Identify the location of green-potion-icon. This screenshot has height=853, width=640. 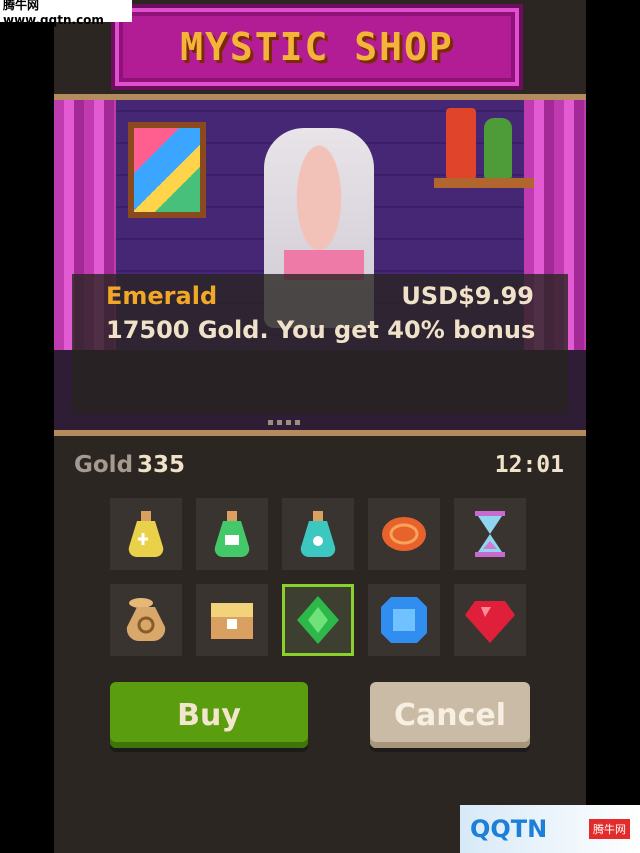
(232, 534).